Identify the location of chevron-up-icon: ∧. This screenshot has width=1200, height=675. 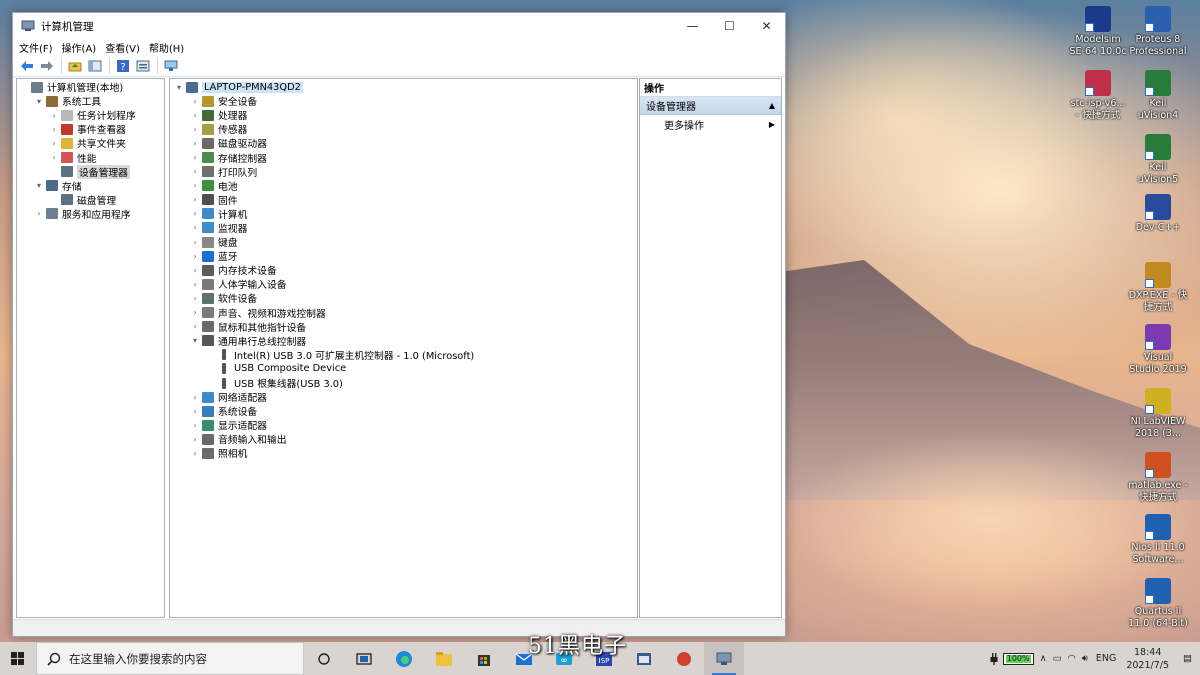
(1043, 658).